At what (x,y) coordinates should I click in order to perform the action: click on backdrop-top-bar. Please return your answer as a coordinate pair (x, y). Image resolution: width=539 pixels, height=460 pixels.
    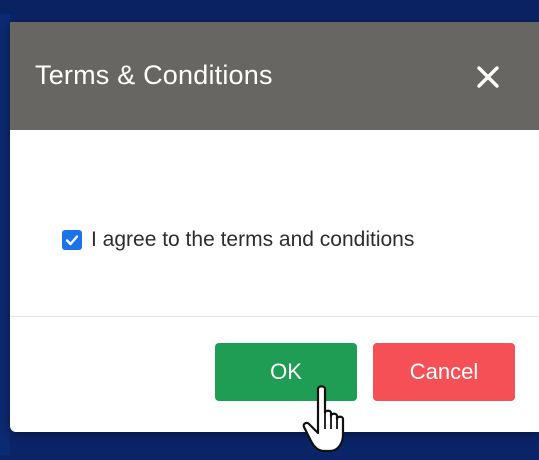
    Looking at the image, I should click on (269, 7).